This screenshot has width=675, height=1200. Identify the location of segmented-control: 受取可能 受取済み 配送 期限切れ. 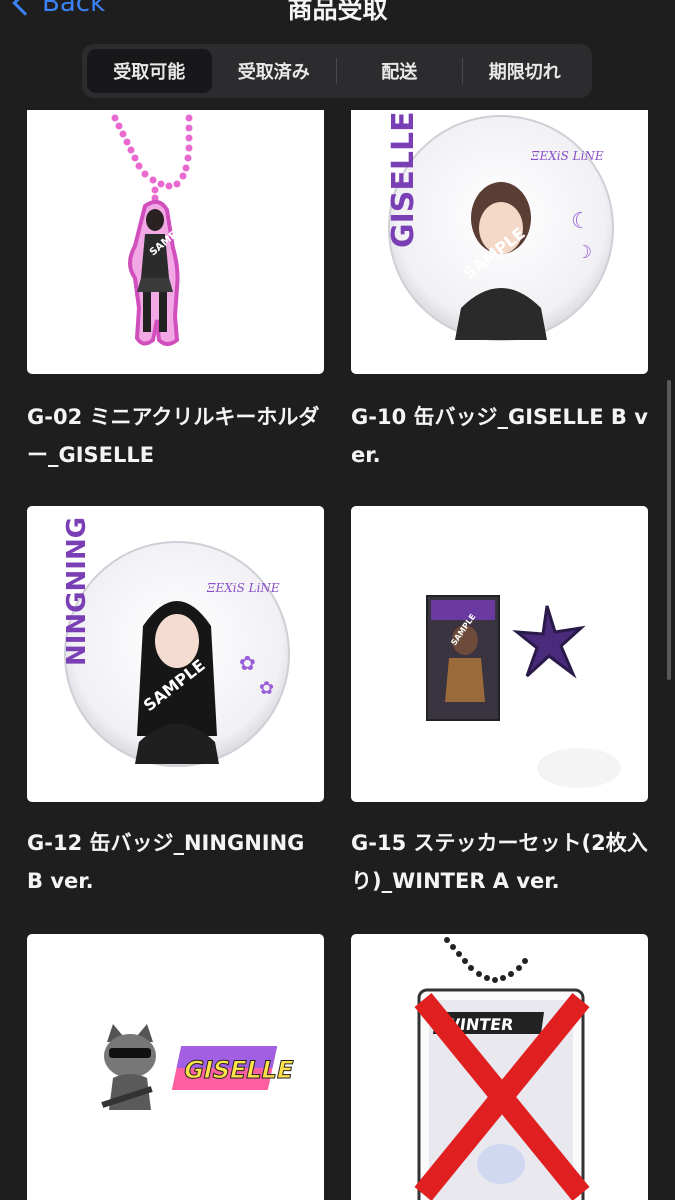
(337, 71).